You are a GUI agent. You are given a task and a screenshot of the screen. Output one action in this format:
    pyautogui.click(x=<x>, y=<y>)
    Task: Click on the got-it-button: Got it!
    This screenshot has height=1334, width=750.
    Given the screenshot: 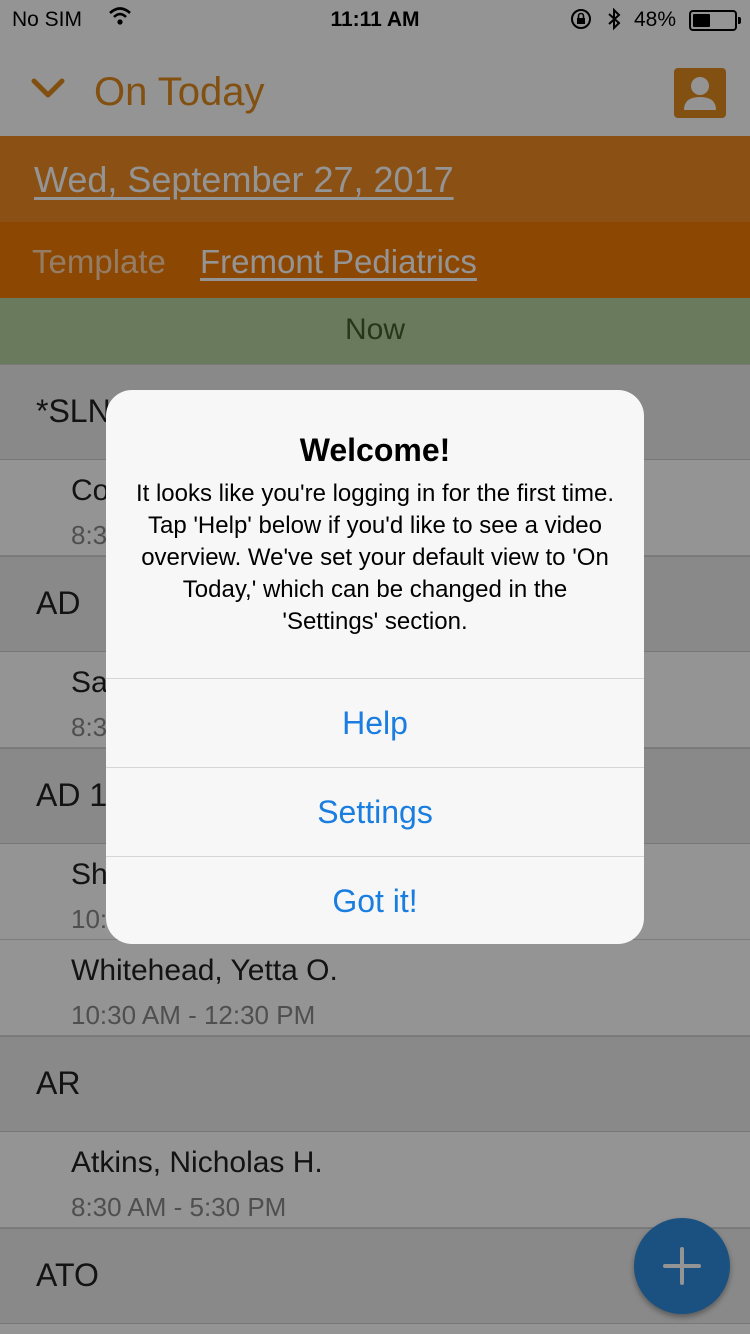 What is the action you would take?
    pyautogui.click(x=375, y=900)
    